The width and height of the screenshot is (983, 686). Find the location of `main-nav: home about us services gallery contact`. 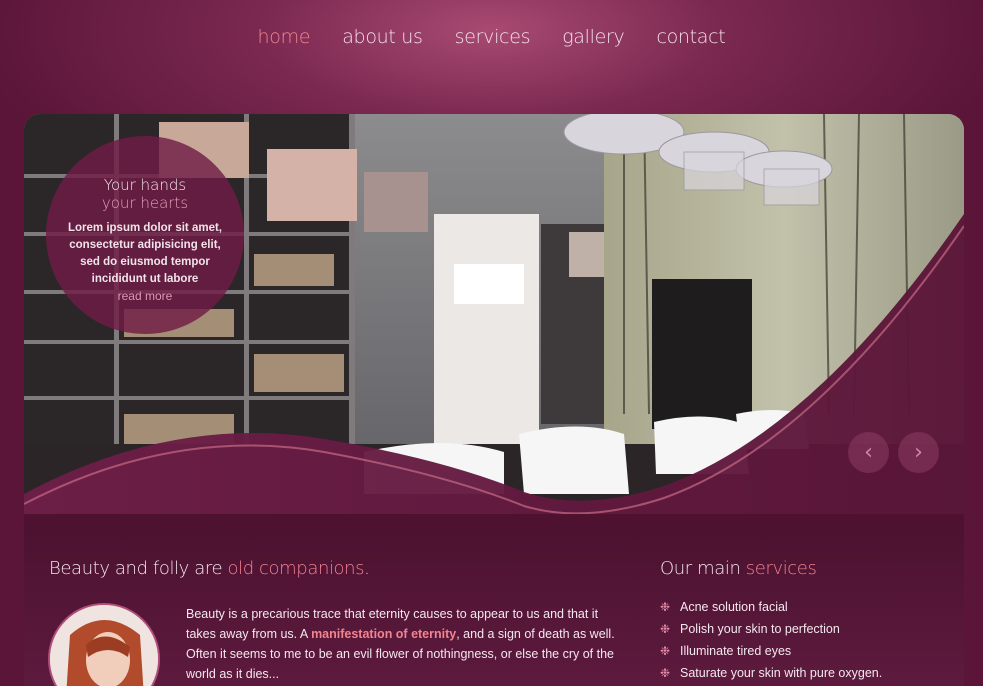

main-nav: home about us services gallery contact is located at coordinates (491, 37).